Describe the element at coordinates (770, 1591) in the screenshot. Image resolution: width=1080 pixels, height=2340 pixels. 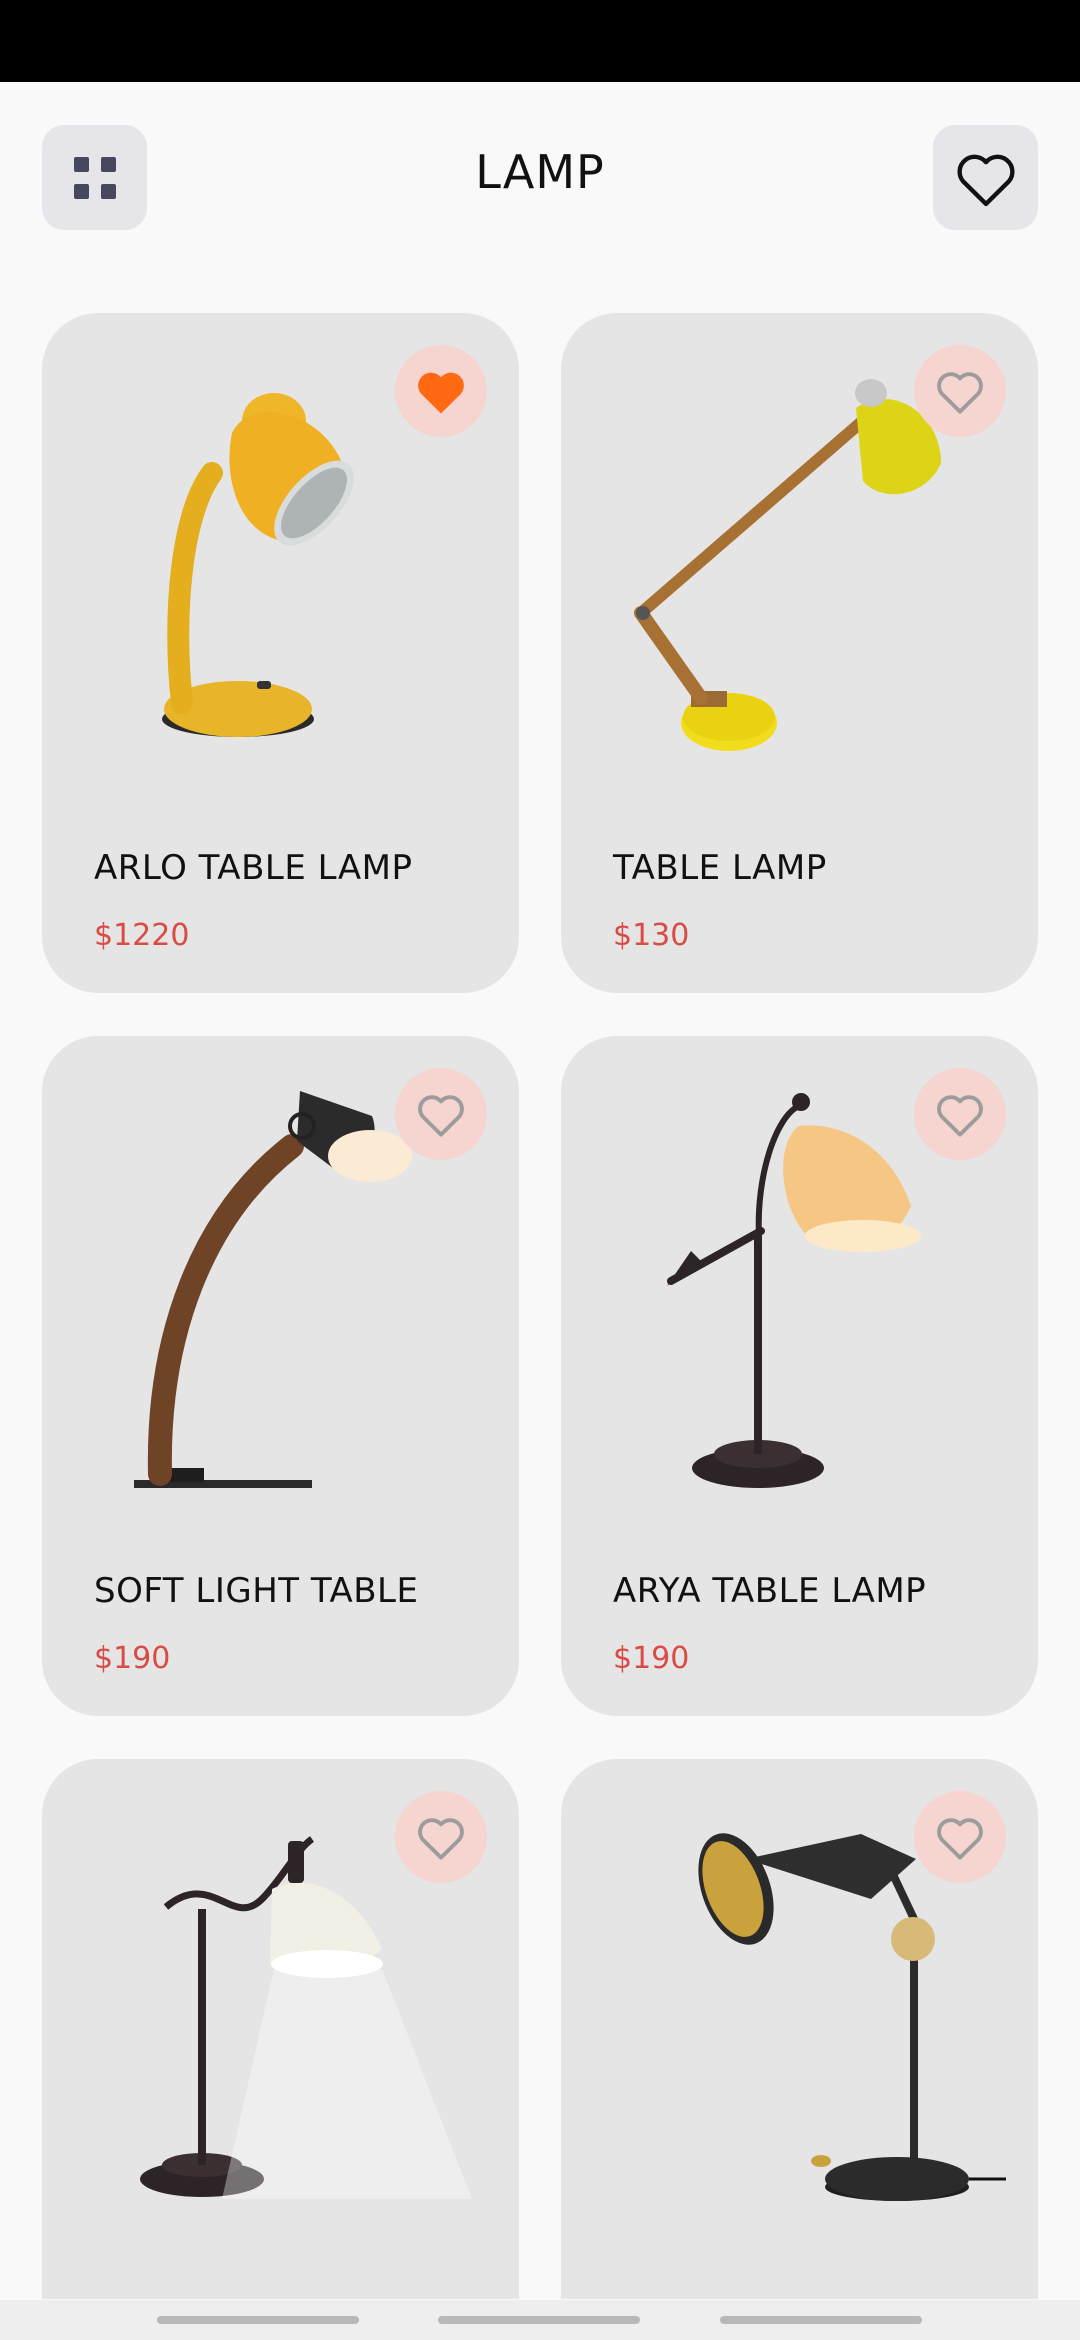
I see `product-name: ARYA TABLE LAMP` at that location.